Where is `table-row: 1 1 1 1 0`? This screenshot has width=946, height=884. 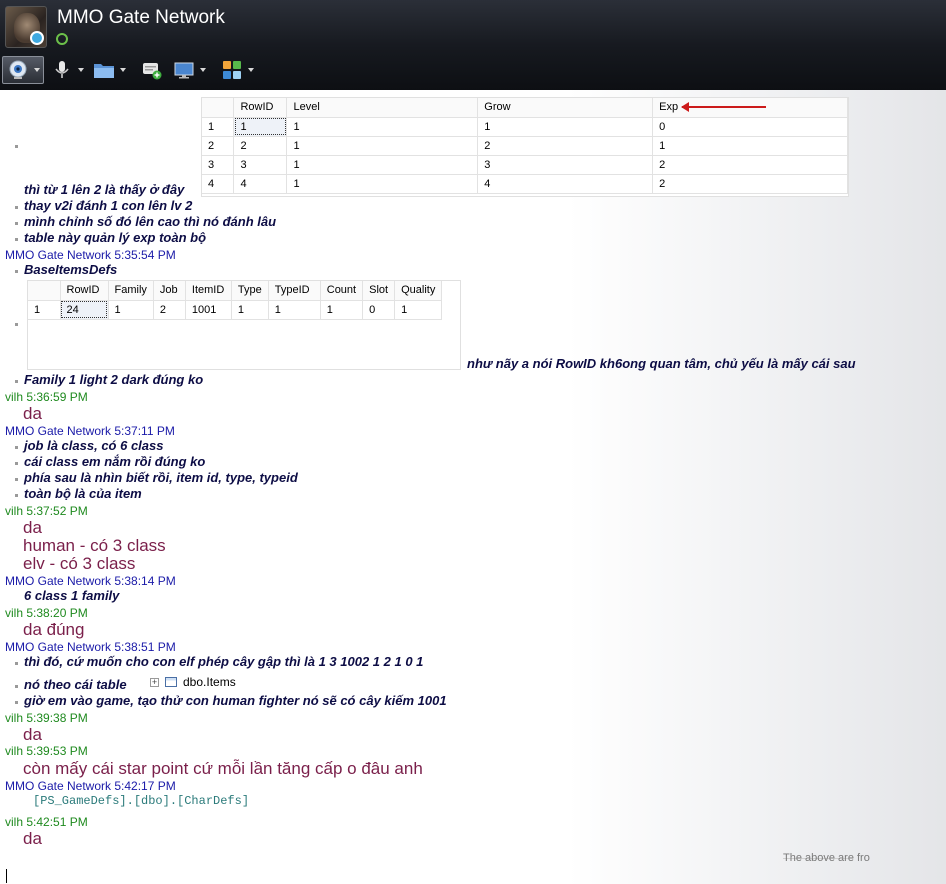
table-row: 1 1 1 1 0 is located at coordinates (525, 127).